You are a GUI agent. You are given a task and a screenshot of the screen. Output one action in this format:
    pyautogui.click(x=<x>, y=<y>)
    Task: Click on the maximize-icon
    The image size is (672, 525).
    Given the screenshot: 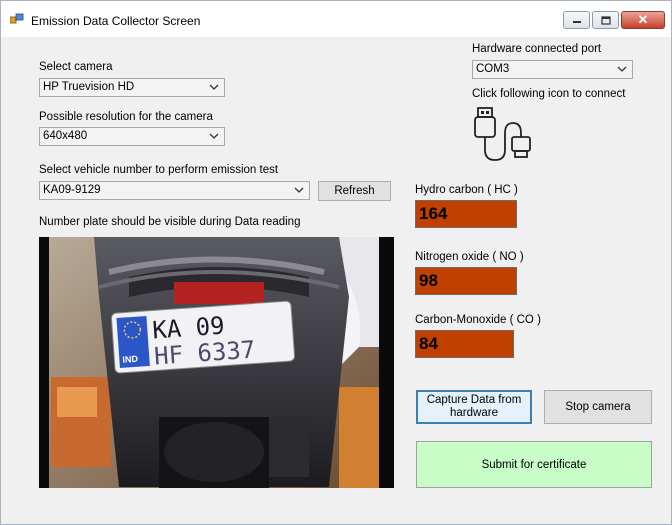 What is the action you would take?
    pyautogui.click(x=605, y=20)
    